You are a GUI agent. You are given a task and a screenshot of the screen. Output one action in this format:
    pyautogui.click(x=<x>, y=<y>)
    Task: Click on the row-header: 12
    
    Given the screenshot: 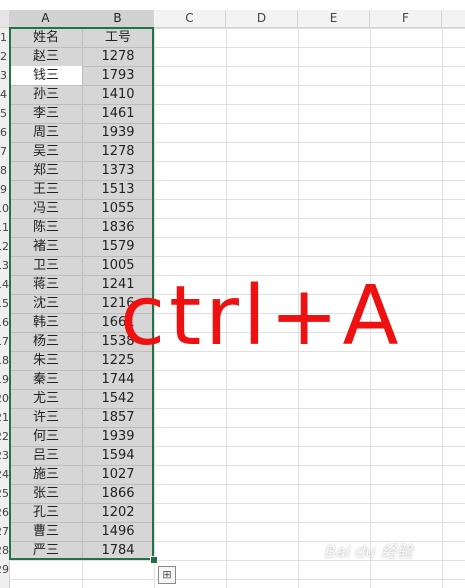 What is the action you would take?
    pyautogui.click(x=4, y=246)
    